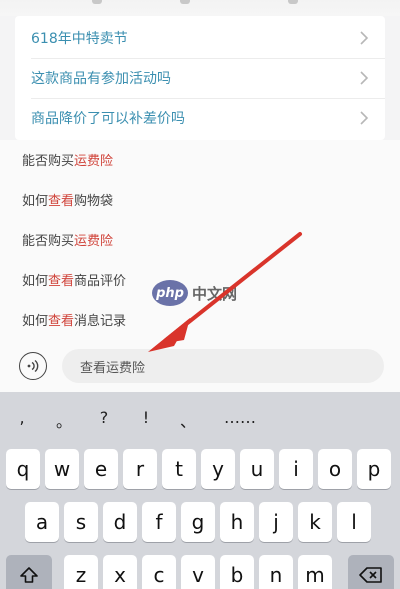 This screenshot has width=400, height=589. I want to click on message-input, so click(223, 366).